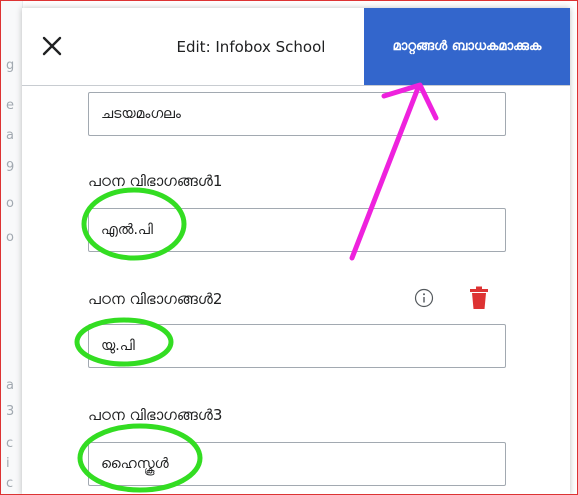 Image resolution: width=578 pixels, height=495 pixels. Describe the element at coordinates (11, 247) in the screenshot. I see `background-page-edge: g e a 9 o o a 3 c i c` at that location.